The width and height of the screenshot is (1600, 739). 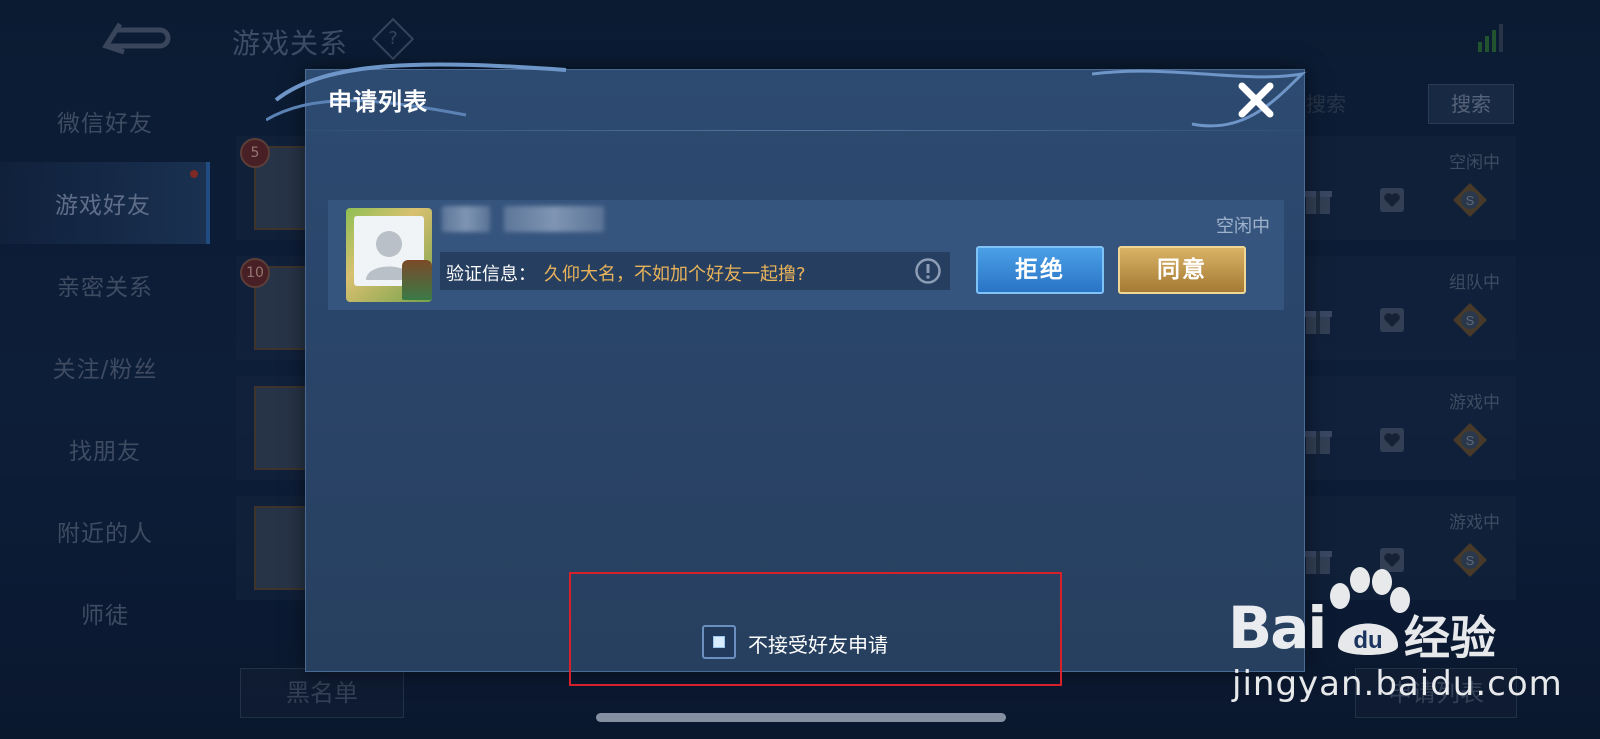 I want to click on hero-figure, so click(x=417, y=280).